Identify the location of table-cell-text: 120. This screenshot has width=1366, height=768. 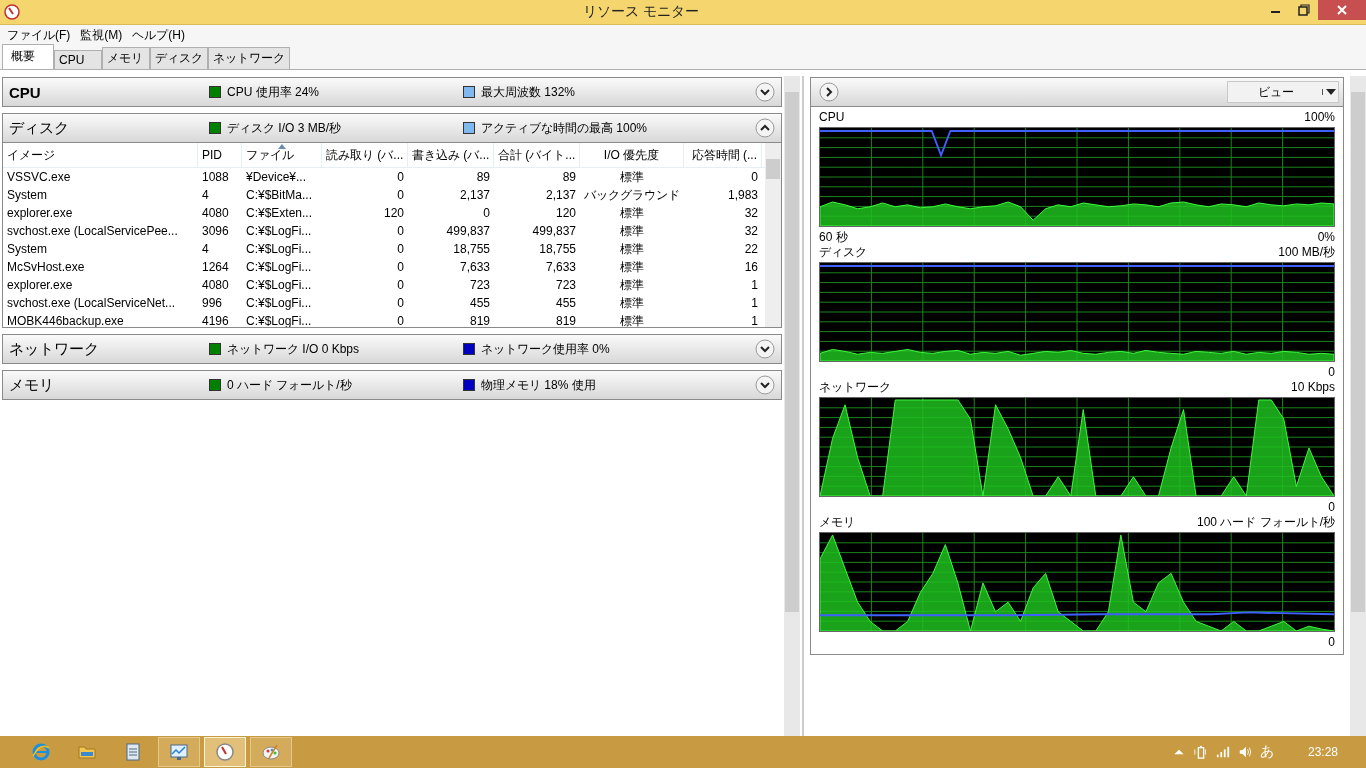
(393, 213).